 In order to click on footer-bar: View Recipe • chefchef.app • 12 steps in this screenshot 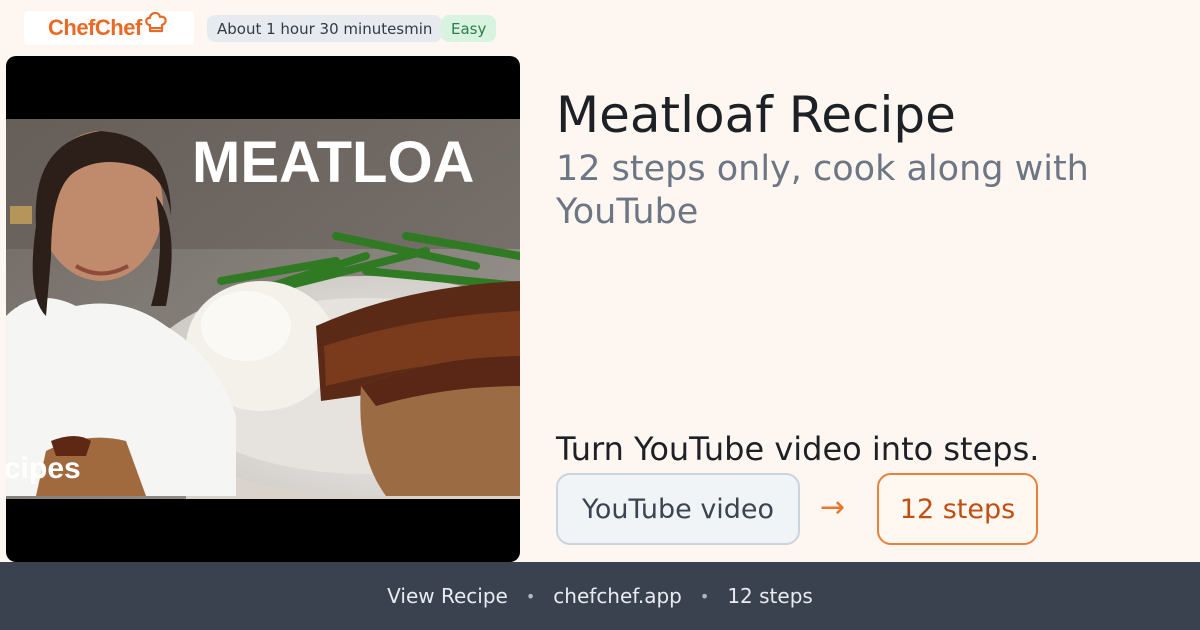, I will do `click(600, 596)`.